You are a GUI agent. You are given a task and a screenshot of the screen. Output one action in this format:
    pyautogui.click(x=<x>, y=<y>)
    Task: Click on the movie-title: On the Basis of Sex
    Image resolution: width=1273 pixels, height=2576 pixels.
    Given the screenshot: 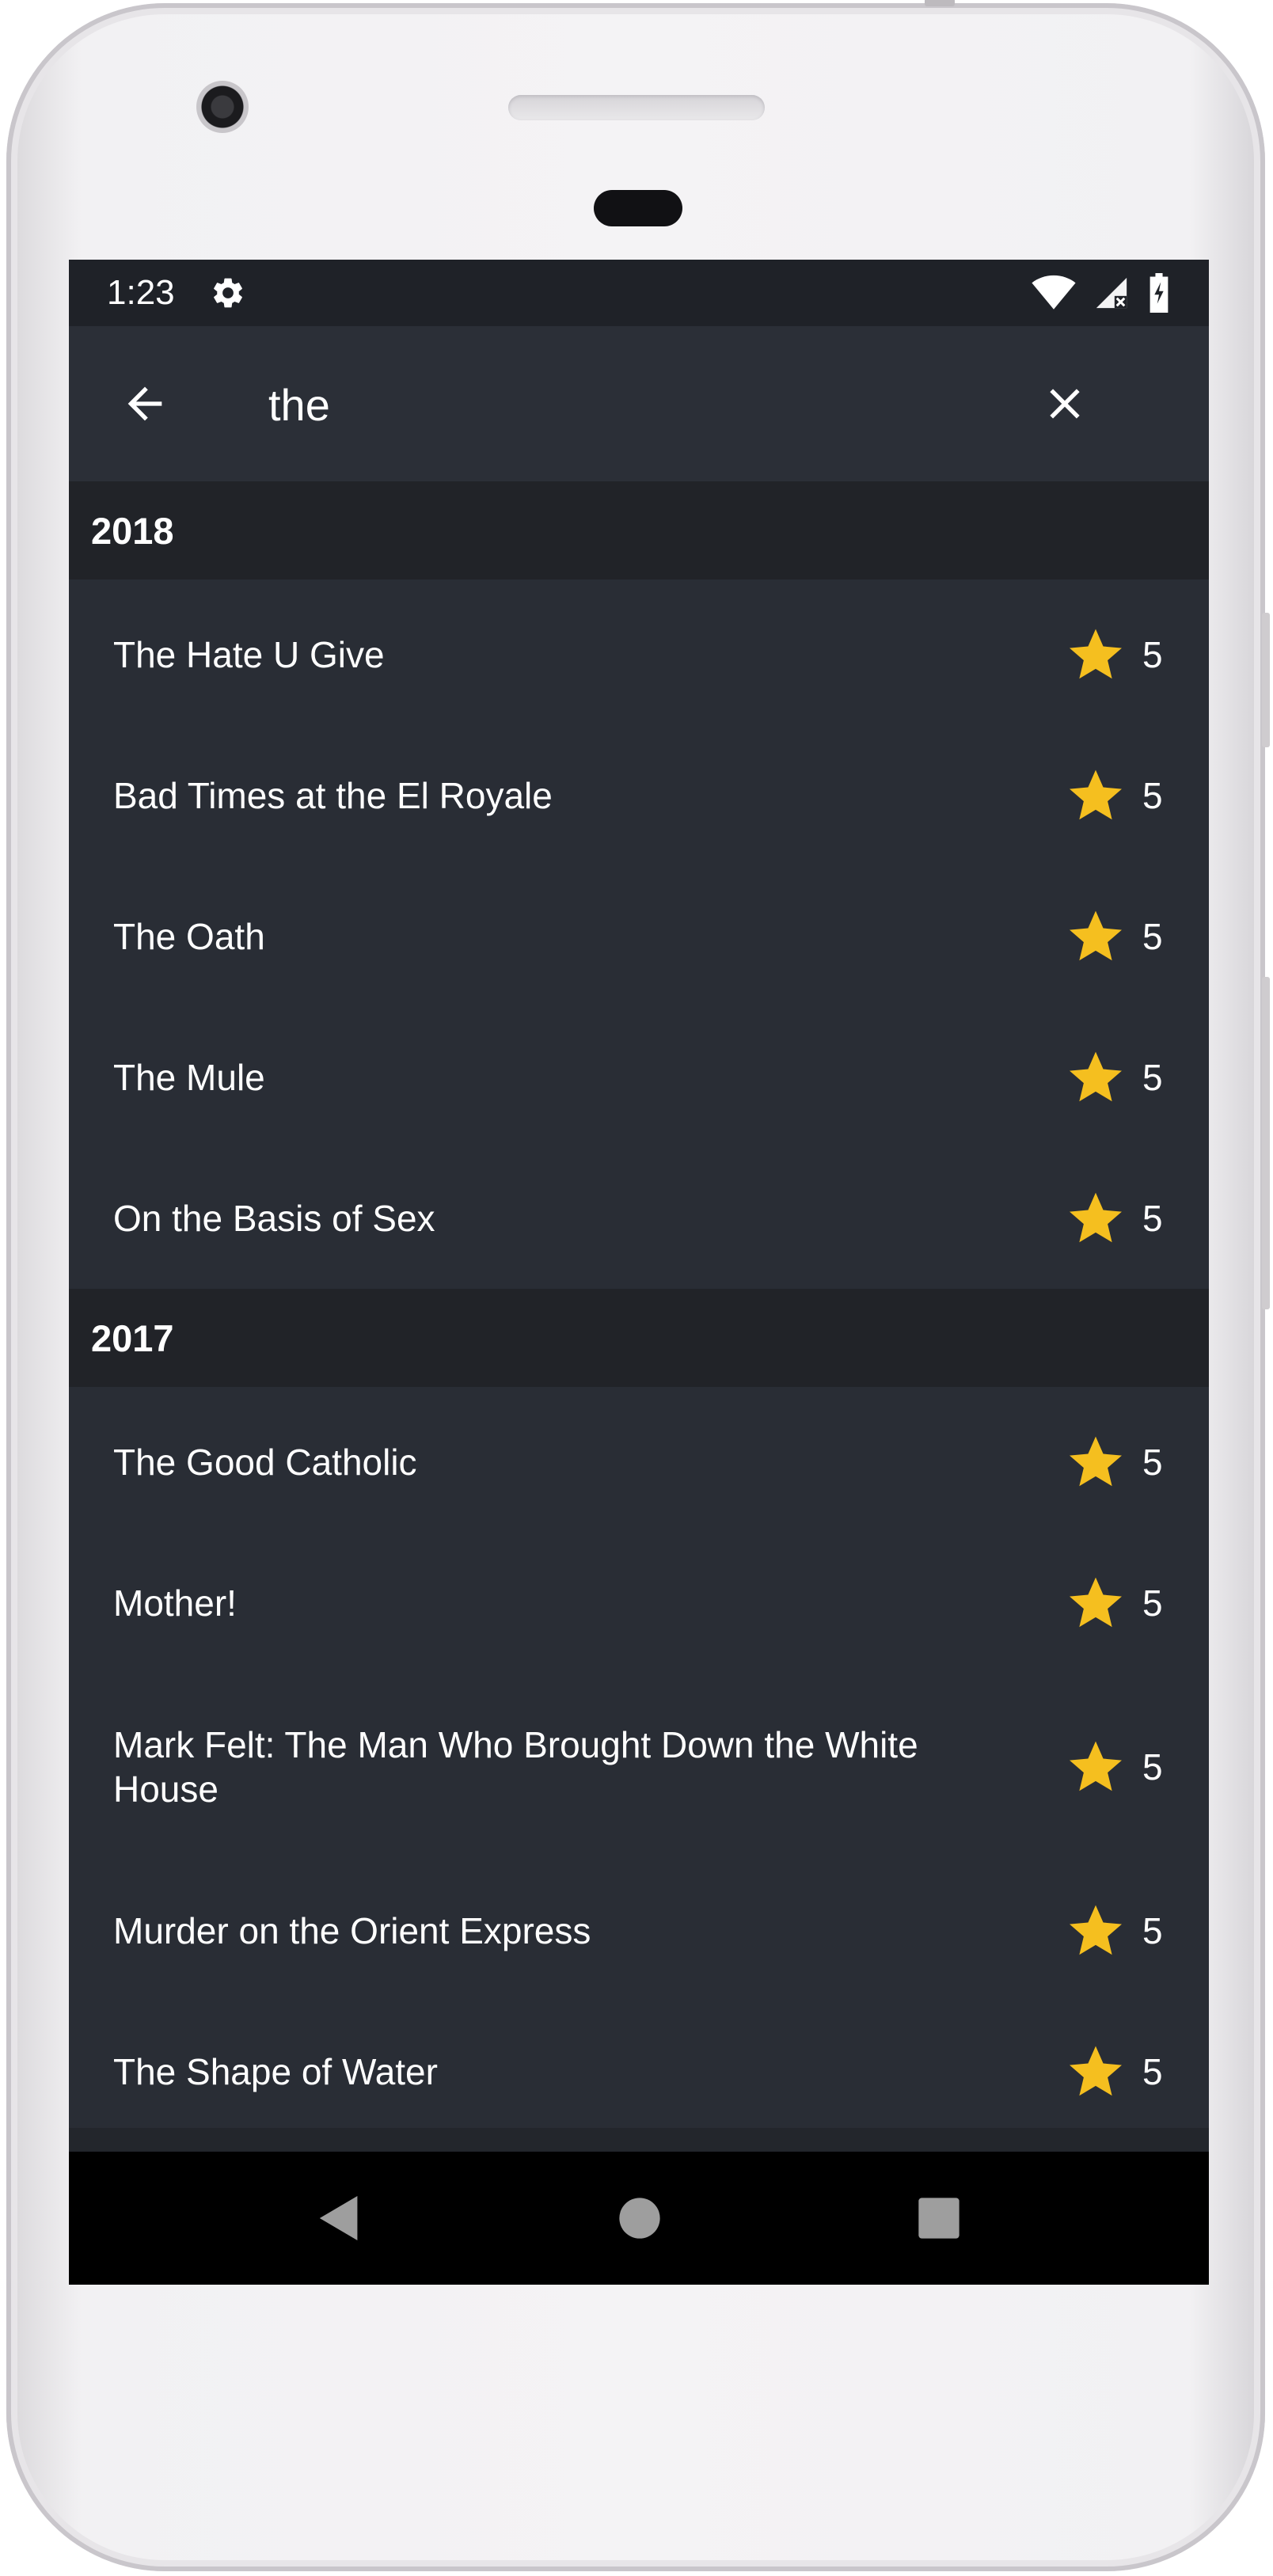 What is the action you would take?
    pyautogui.click(x=274, y=1218)
    